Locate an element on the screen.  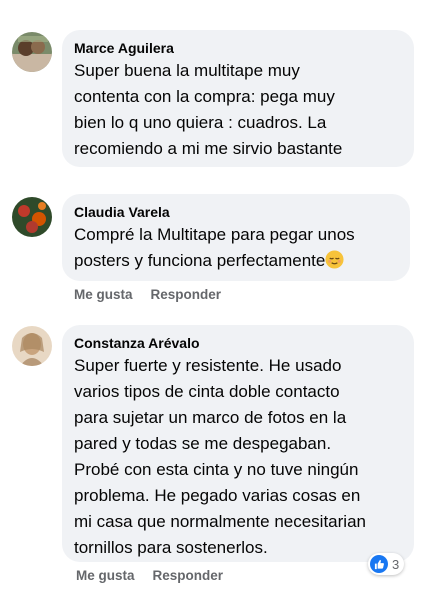
comment-author: Marce Aguilera is located at coordinates (238, 48).